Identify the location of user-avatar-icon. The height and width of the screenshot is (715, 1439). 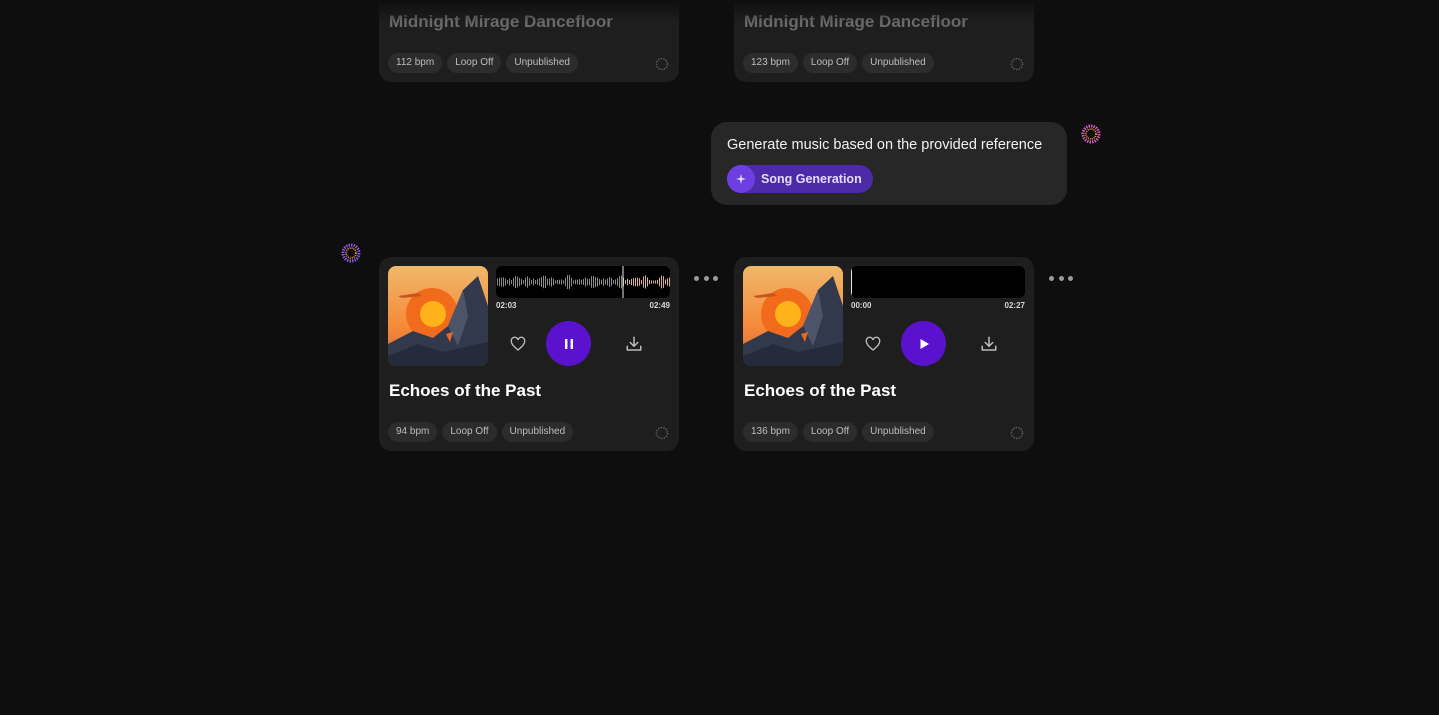
(1091, 134).